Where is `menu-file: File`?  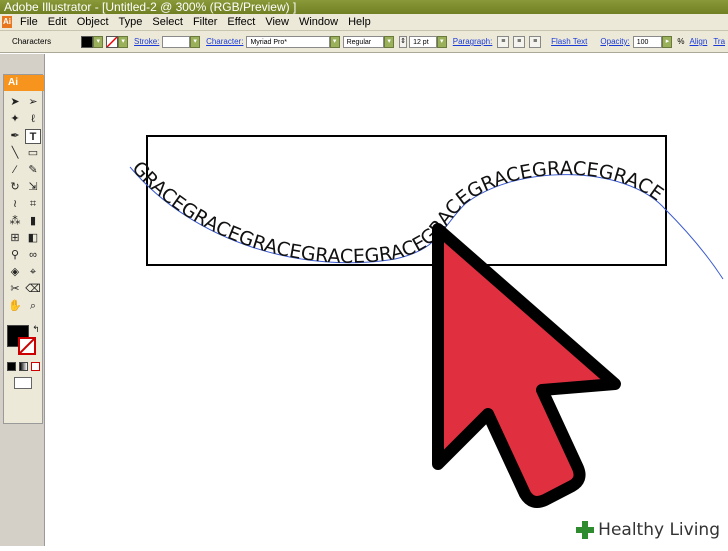 menu-file: File is located at coordinates (29, 22).